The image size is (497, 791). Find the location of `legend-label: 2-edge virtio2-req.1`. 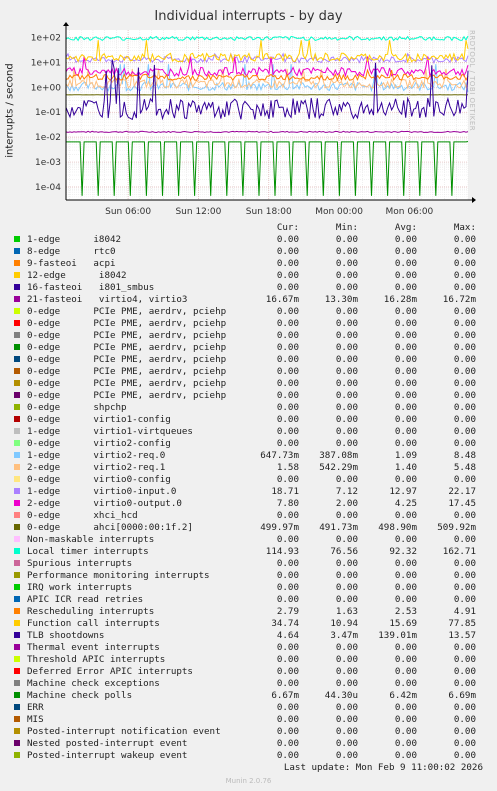

legend-label: 2-edge virtio2-req.1 is located at coordinates (96, 467).